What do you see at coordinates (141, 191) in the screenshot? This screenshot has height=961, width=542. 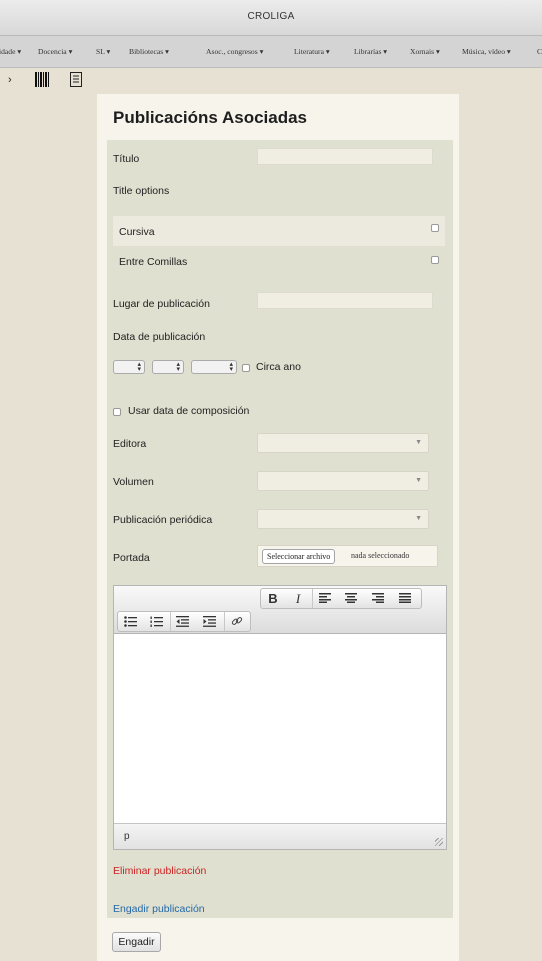 I see `title-options-label: Title options` at bounding box center [141, 191].